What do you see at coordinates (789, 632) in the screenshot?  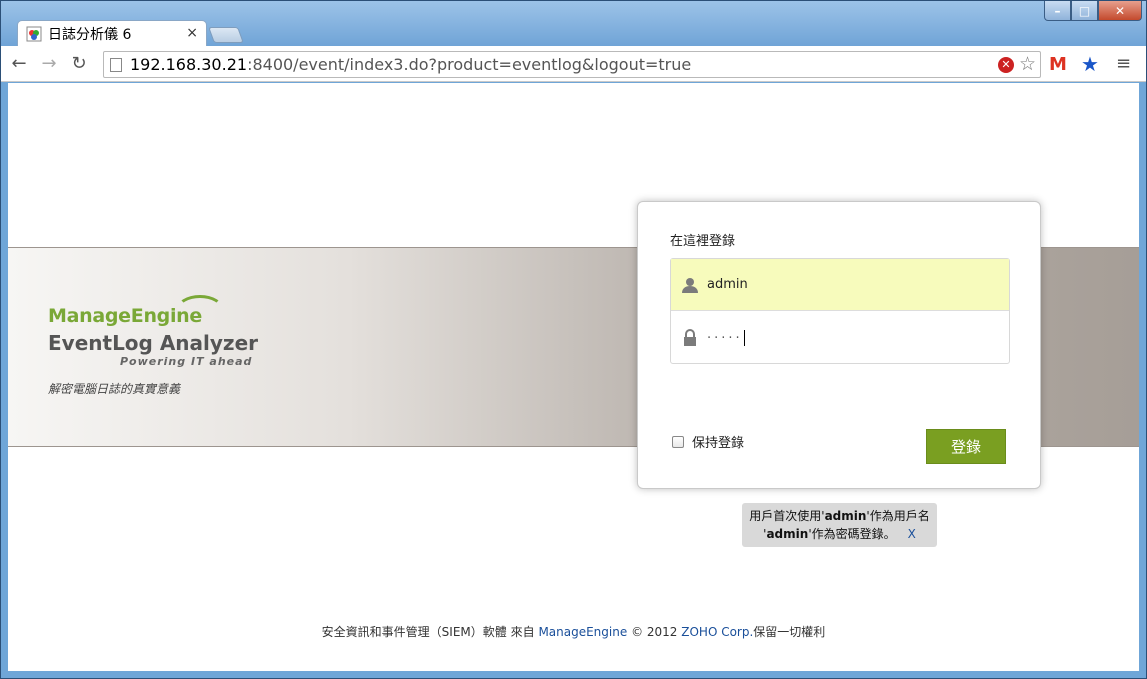 I see `footer-rights: 保留一切權利` at bounding box center [789, 632].